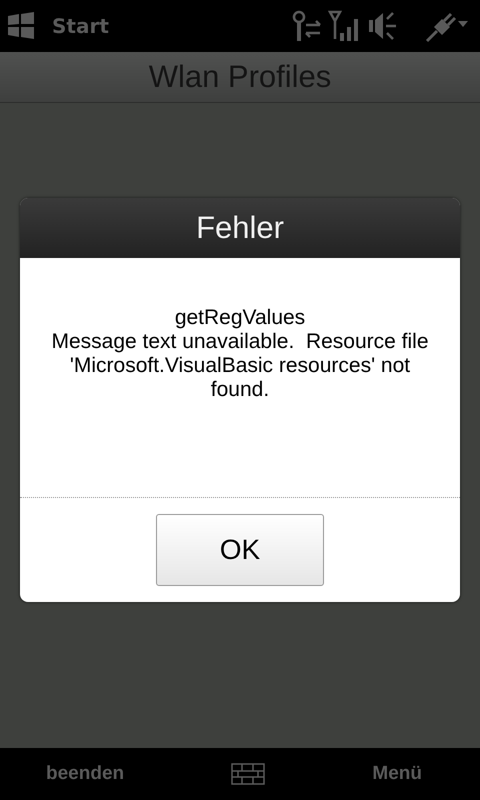 The height and width of the screenshot is (800, 480). I want to click on windows-flag-icon, so click(21, 26).